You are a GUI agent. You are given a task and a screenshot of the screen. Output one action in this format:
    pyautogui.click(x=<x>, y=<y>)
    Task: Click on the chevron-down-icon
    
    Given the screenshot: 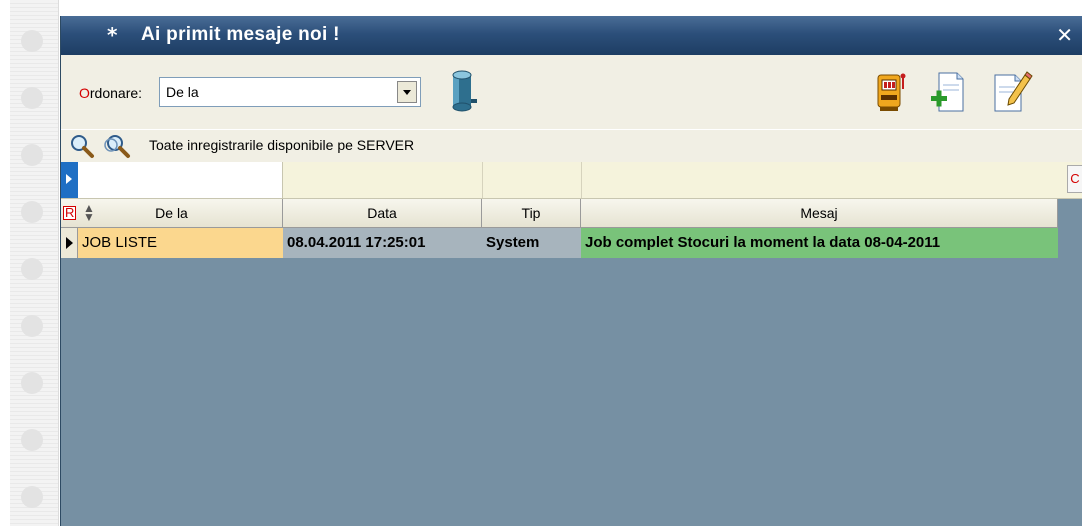 What is the action you would take?
    pyautogui.click(x=407, y=92)
    